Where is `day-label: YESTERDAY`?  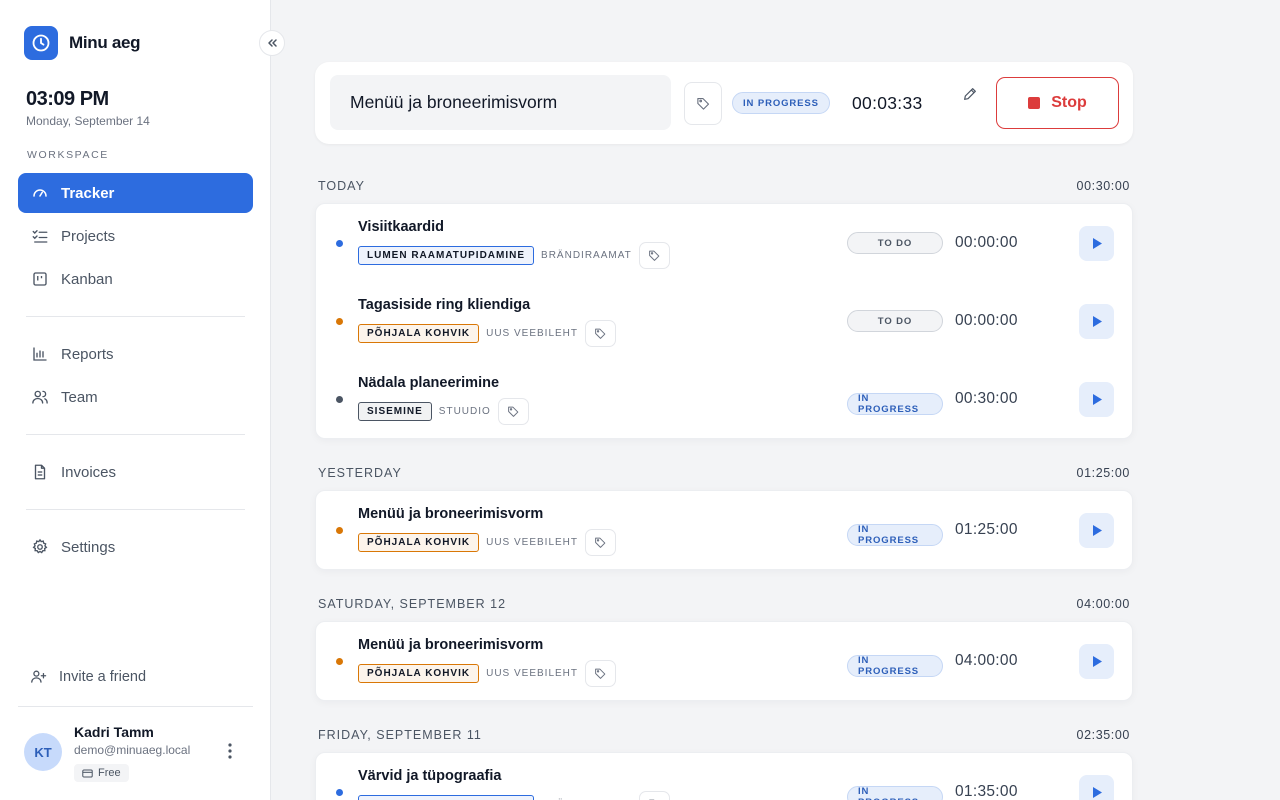
day-label: YESTERDAY is located at coordinates (360, 473).